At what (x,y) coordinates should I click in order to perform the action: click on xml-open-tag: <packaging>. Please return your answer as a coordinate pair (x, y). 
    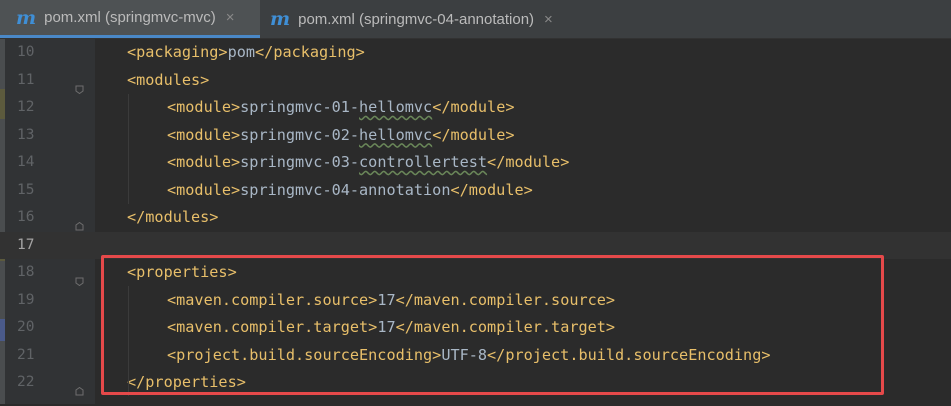
    Looking at the image, I should click on (177, 52).